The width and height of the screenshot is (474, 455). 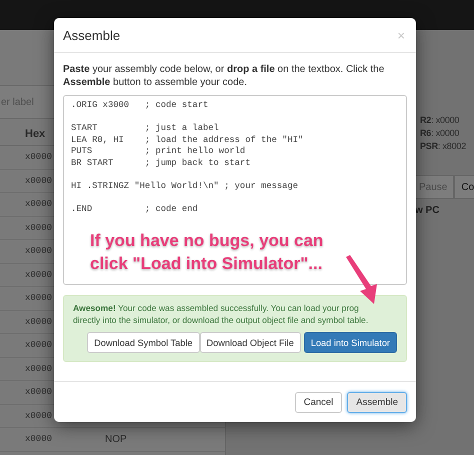 I want to click on code-line: START ; just a label, so click(x=145, y=128).